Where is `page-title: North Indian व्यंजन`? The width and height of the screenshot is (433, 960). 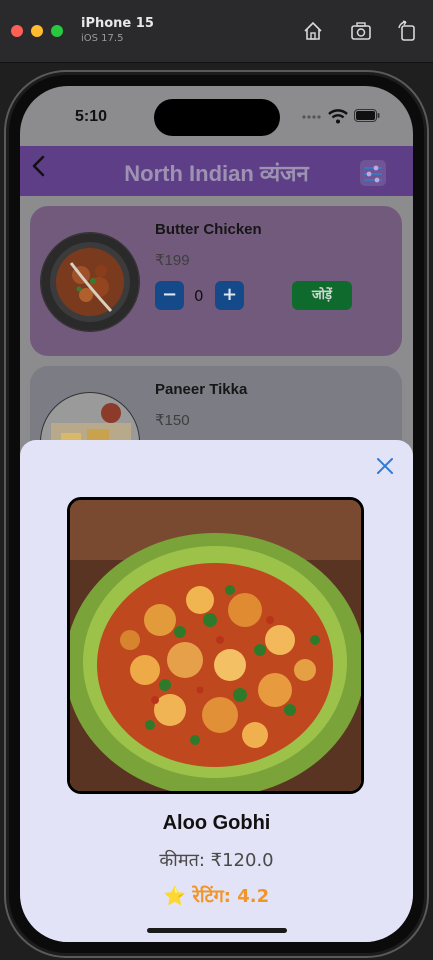 page-title: North Indian व्यंजन is located at coordinates (216, 173).